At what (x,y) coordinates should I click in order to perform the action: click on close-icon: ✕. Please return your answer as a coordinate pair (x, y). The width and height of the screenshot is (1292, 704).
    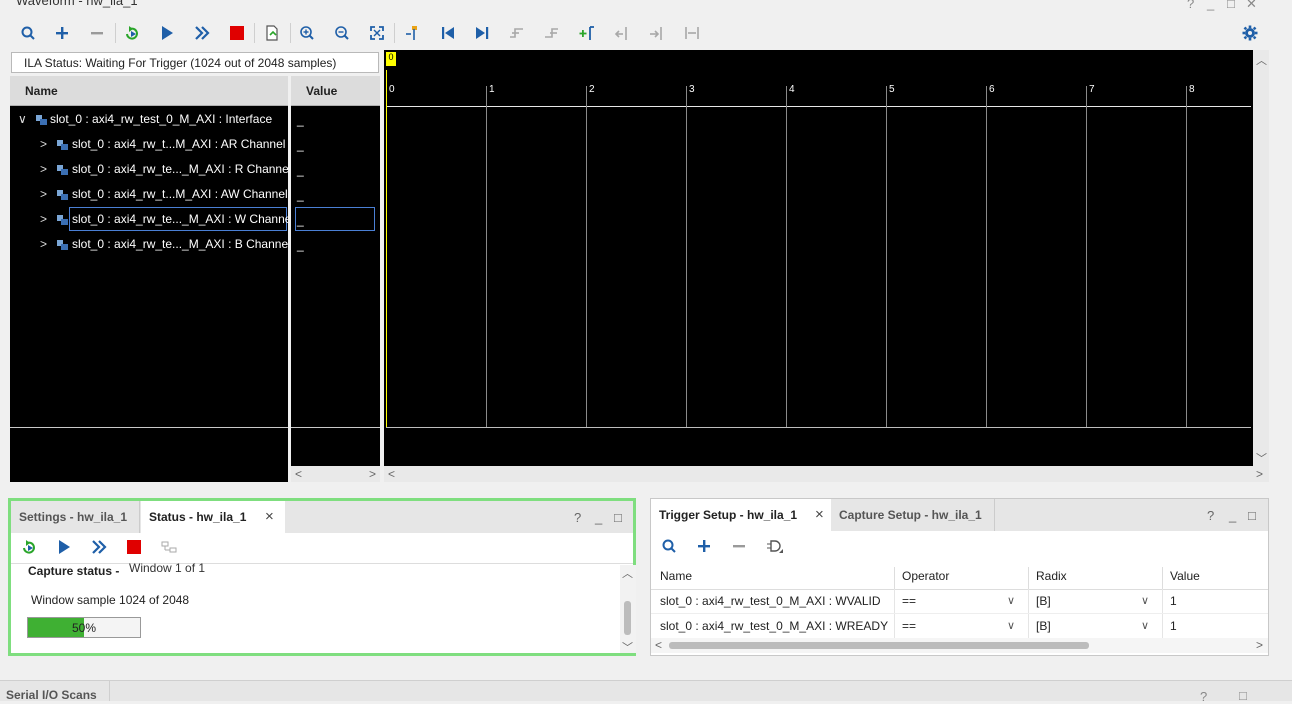
    Looking at the image, I should click on (1251, 6).